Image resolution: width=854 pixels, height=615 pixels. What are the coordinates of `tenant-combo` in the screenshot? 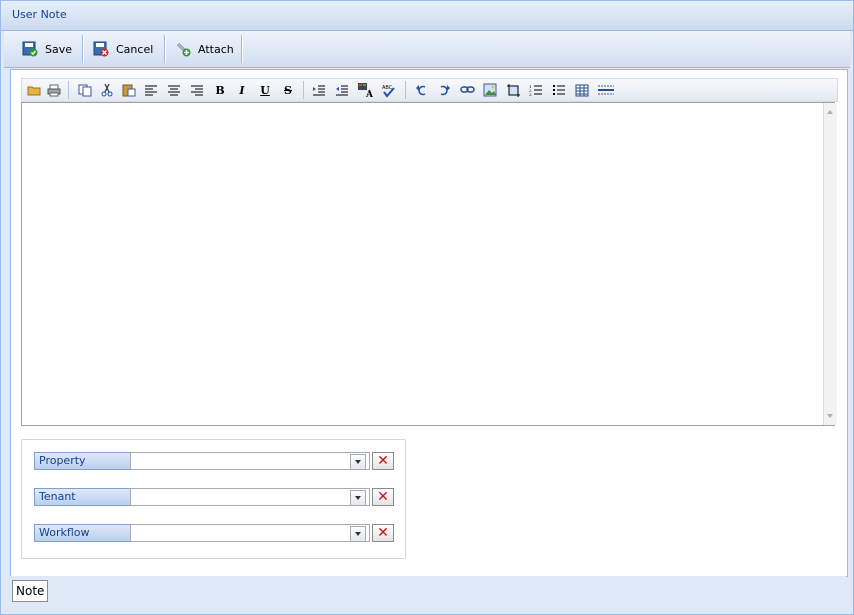 It's located at (250, 497).